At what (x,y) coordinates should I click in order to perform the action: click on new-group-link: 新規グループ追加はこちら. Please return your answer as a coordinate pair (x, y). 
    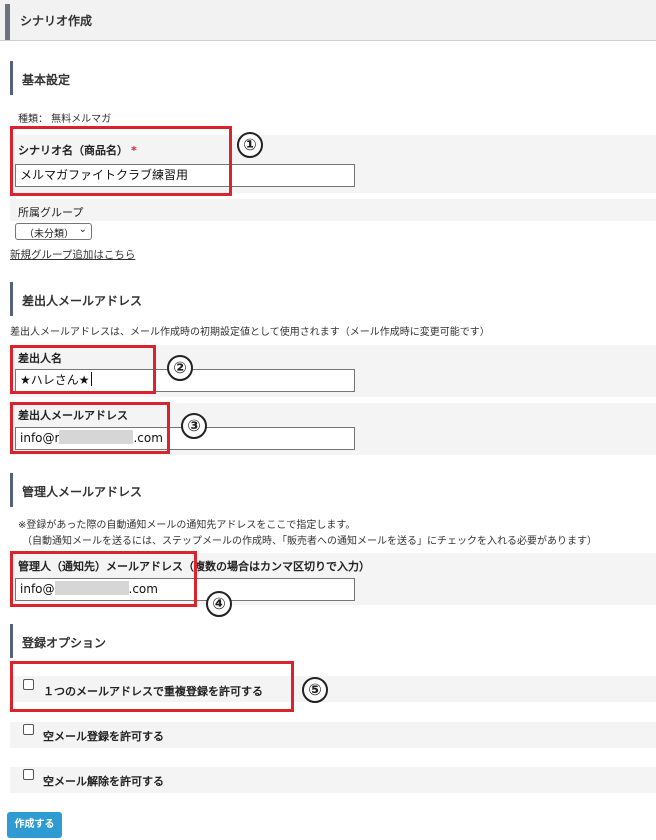
    Looking at the image, I should click on (72, 254).